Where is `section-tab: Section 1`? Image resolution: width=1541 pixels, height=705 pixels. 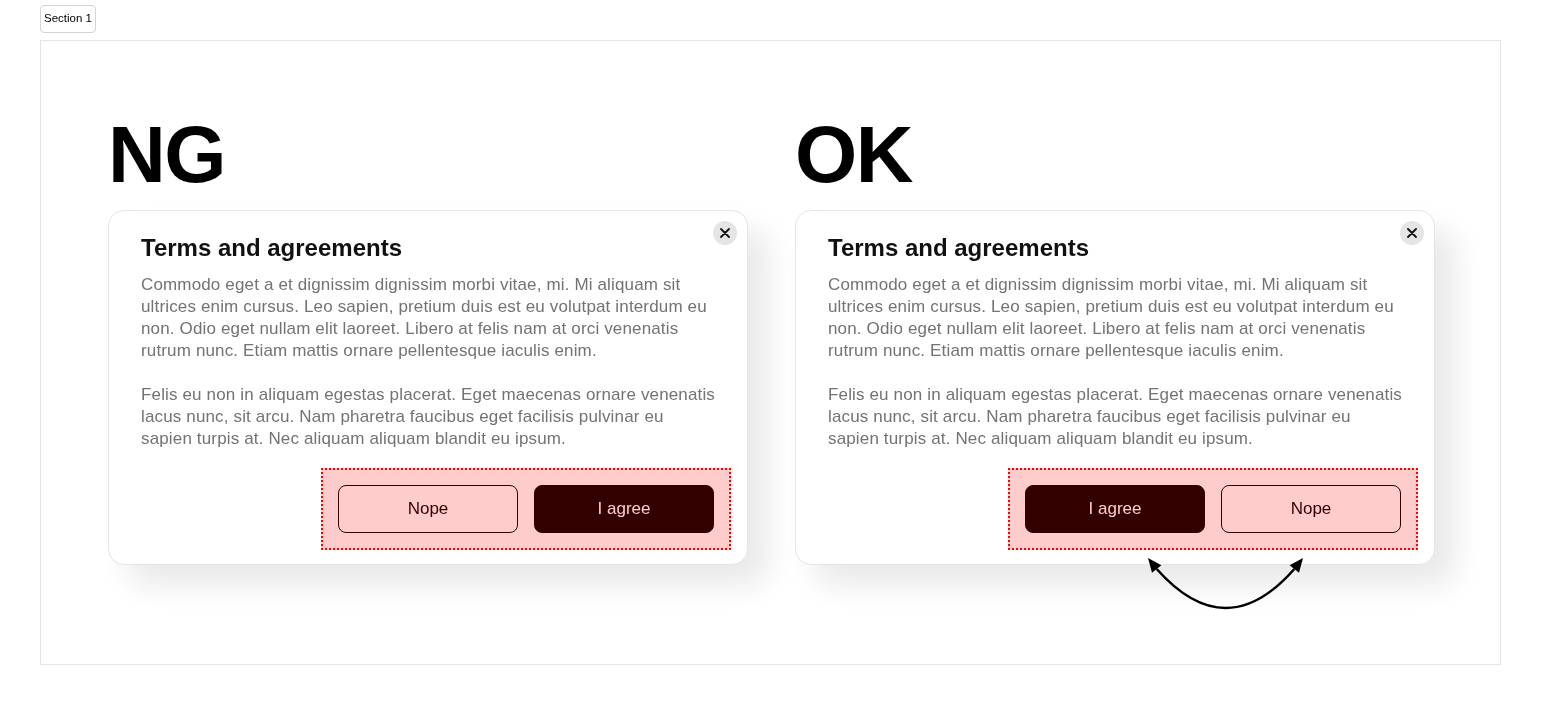 section-tab: Section 1 is located at coordinates (68, 19).